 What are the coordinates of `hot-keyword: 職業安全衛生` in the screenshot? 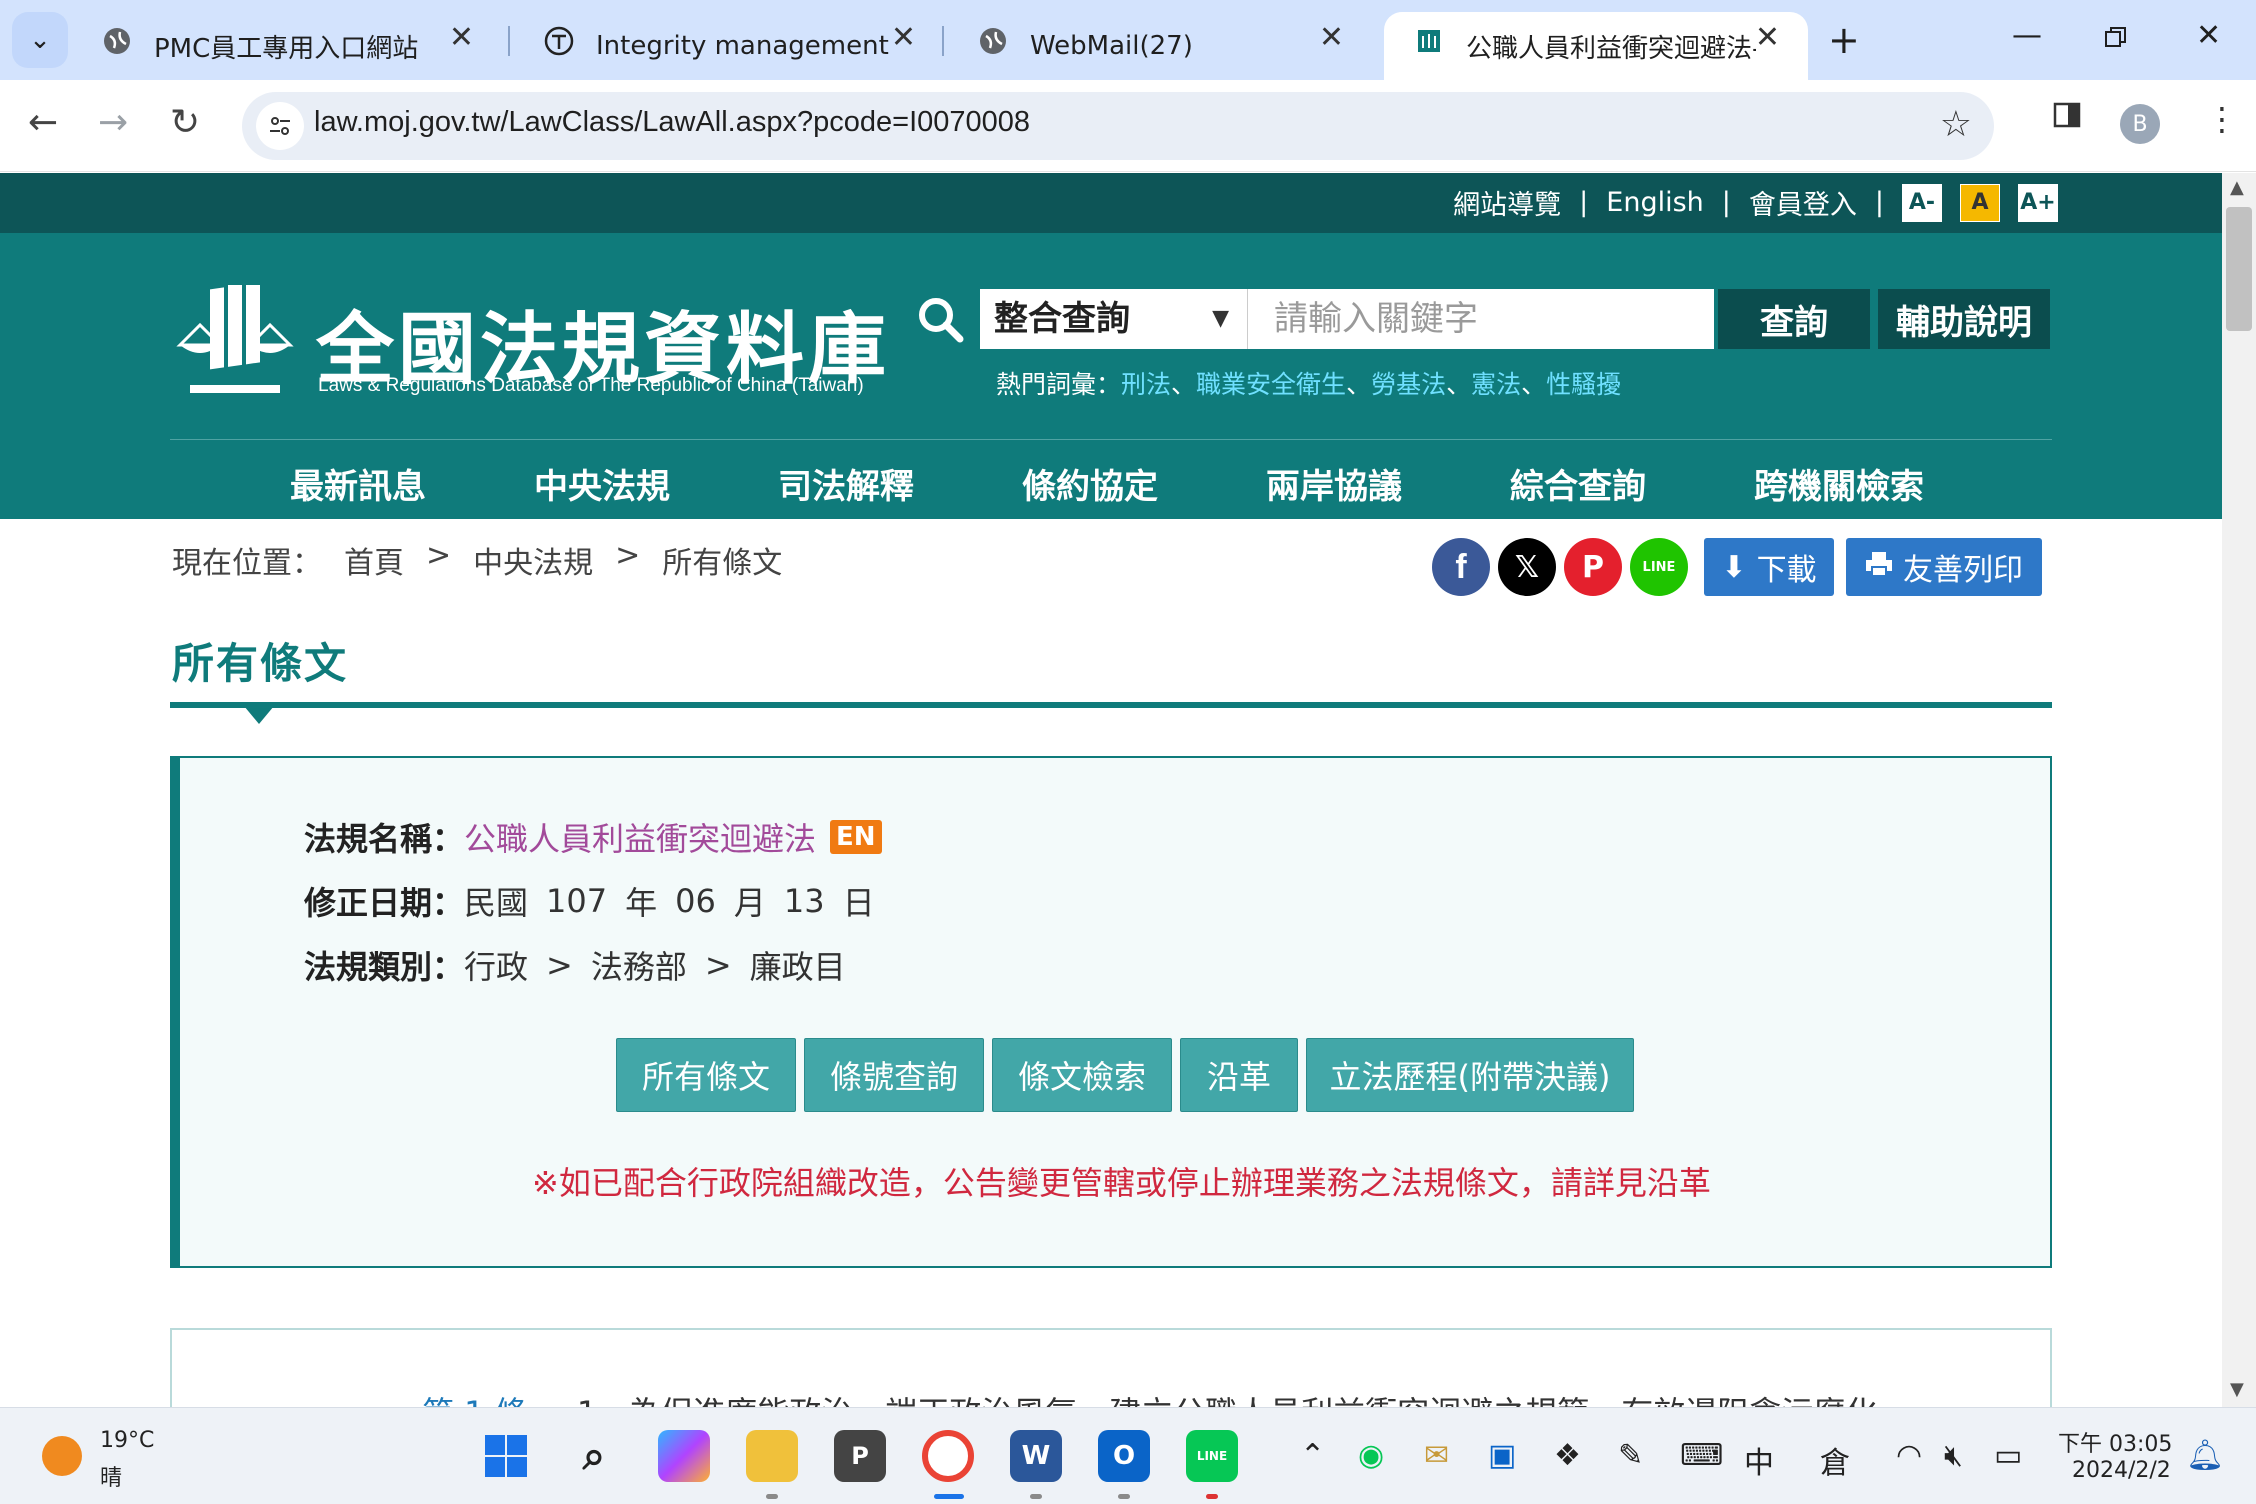 It's located at (1271, 383).